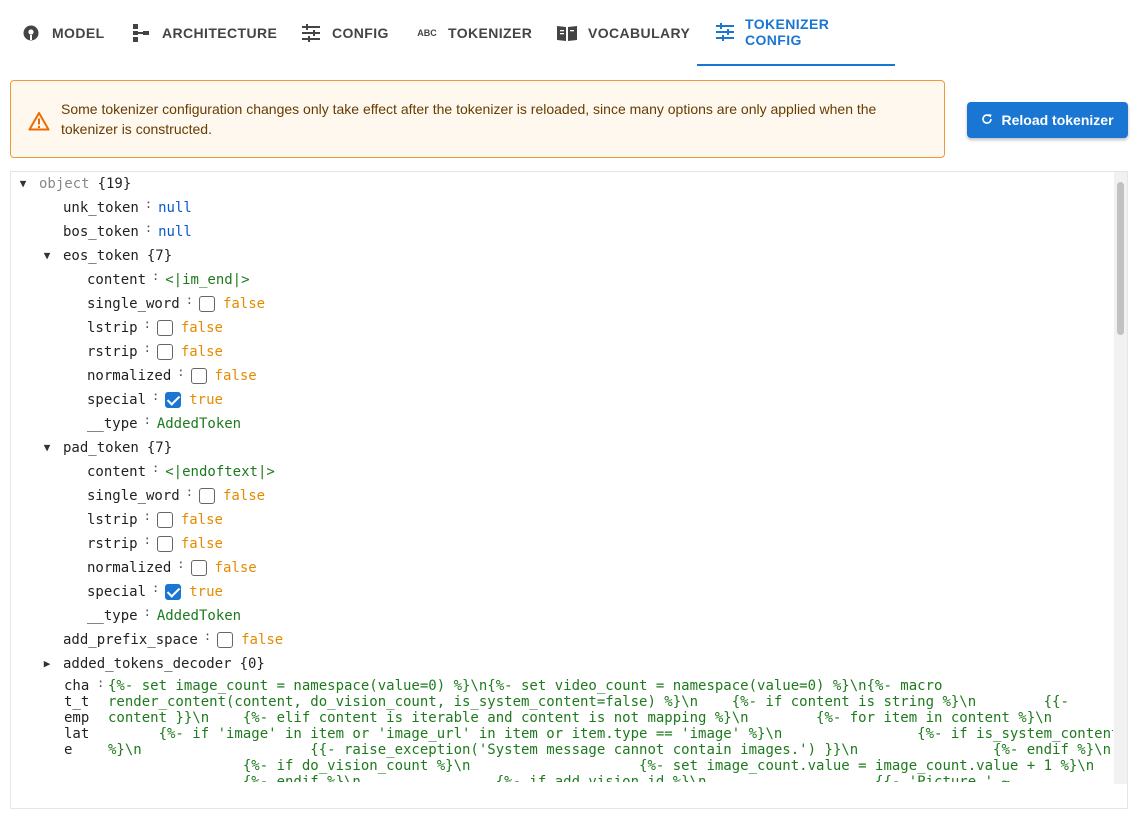 The height and width of the screenshot is (823, 1138). I want to click on tab-tokenizer-config: TOKENIZER CONFIG, so click(796, 33).